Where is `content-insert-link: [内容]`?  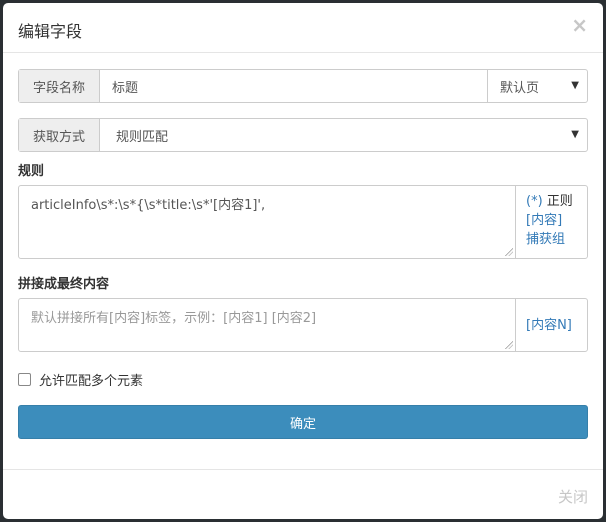 content-insert-link: [内容] is located at coordinates (556, 220).